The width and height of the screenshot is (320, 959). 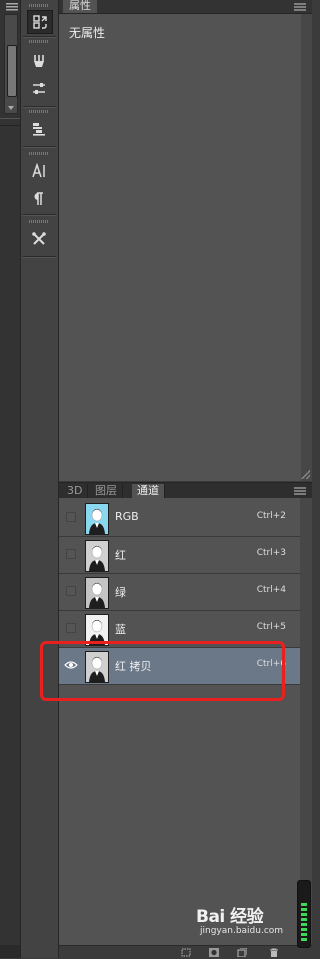 What do you see at coordinates (120, 629) in the screenshot?
I see `channel-name: 蓝` at bounding box center [120, 629].